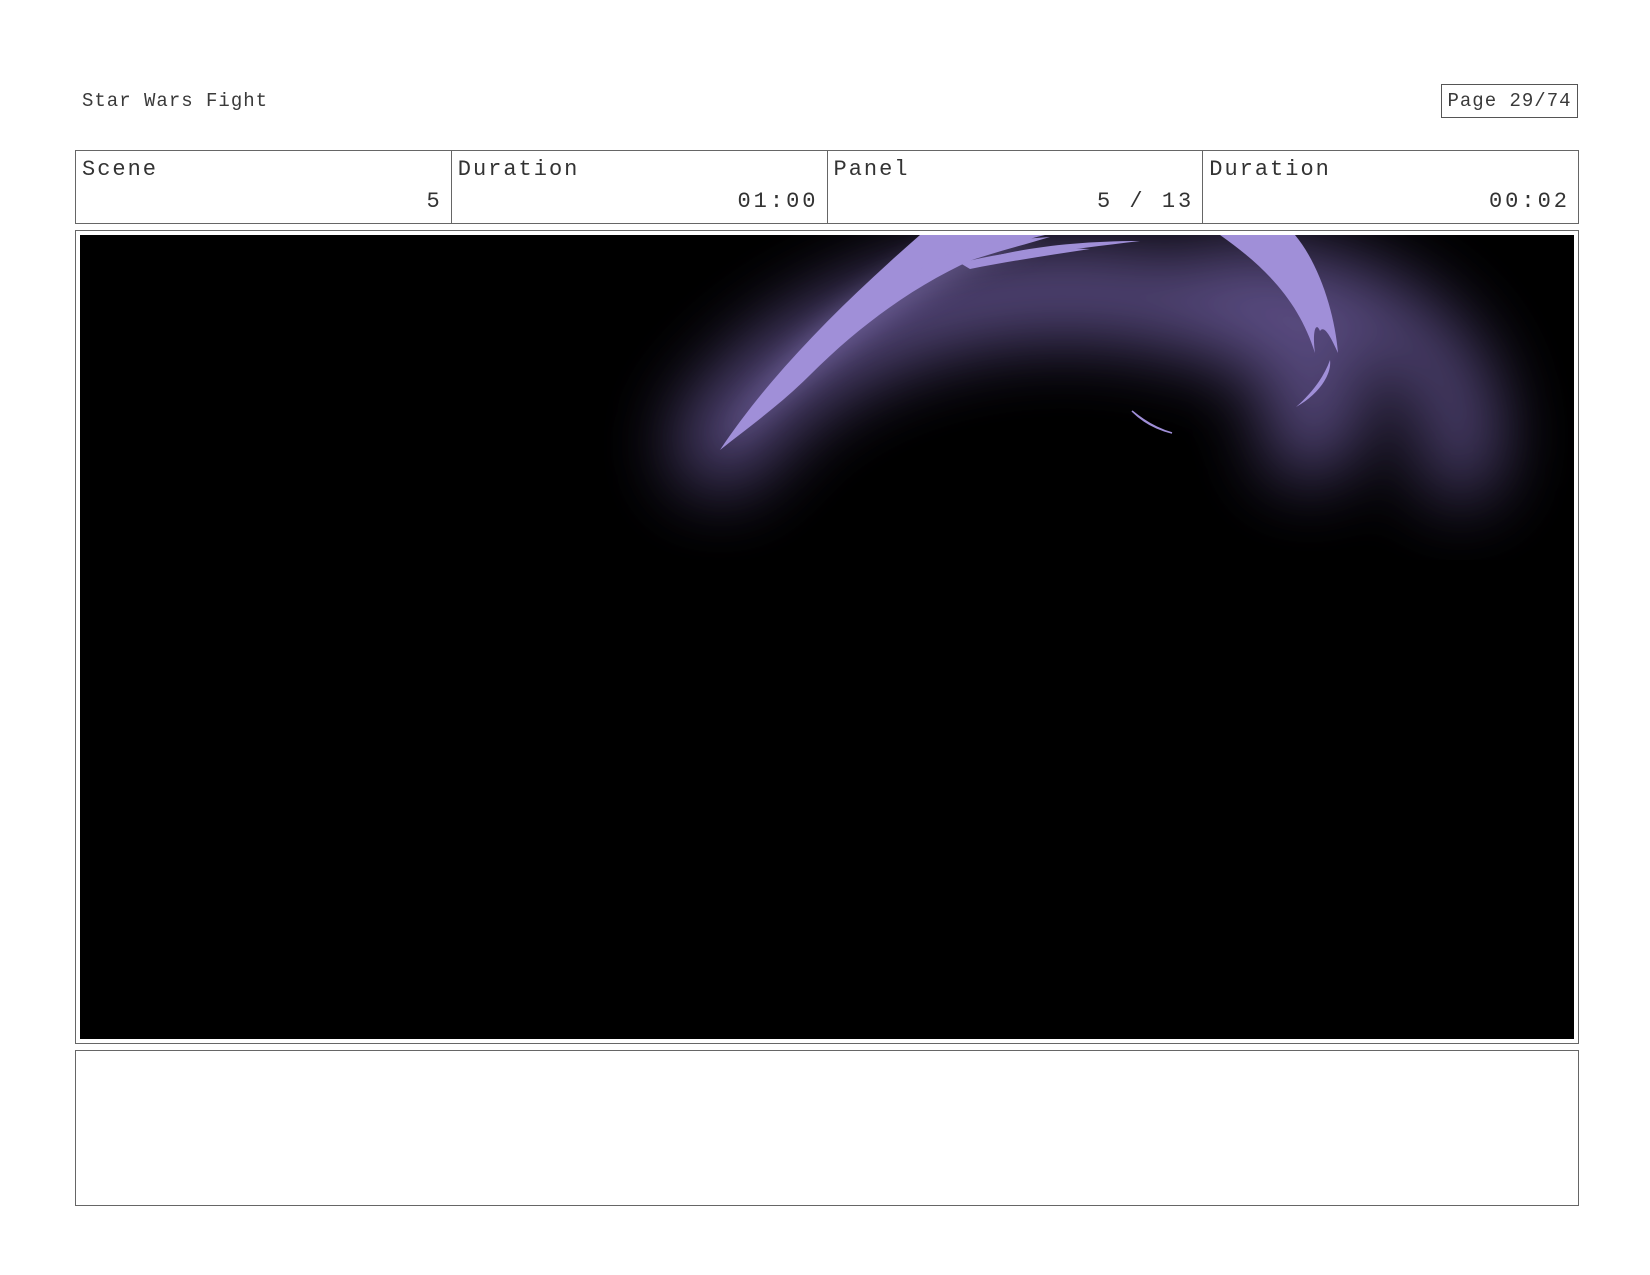 This screenshot has width=1650, height=1275. Describe the element at coordinates (778, 201) in the screenshot. I see `scene-duration-value: 01:00` at that location.